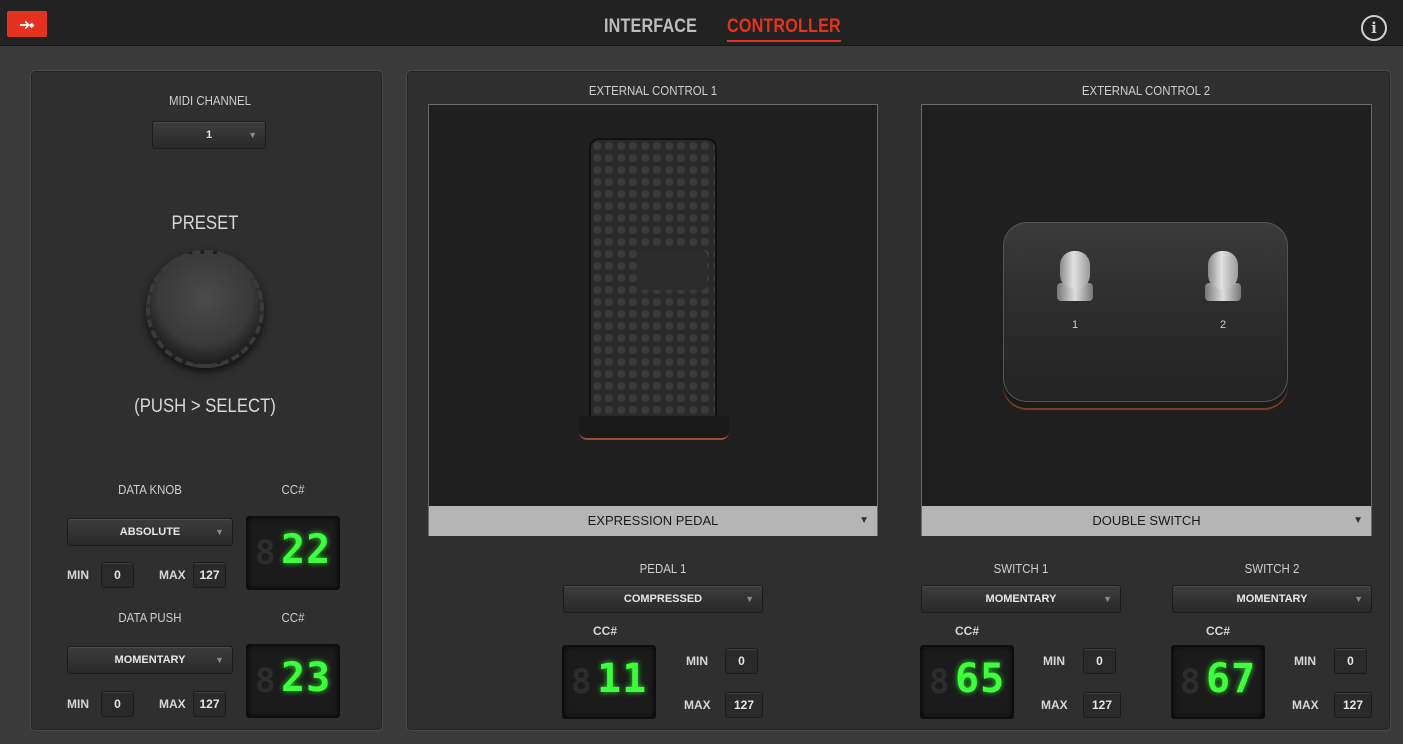  Describe the element at coordinates (1021, 568) in the screenshot. I see `switch1-label: SWITCH 1` at that location.